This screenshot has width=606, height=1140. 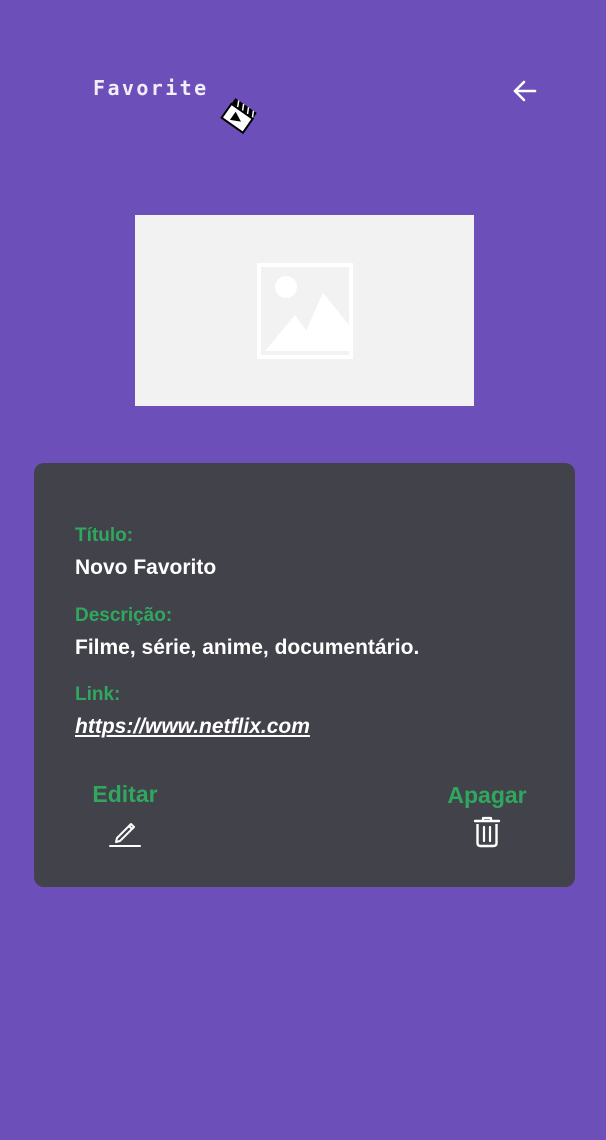 I want to click on image-placeholder-icon, so click(x=304, y=310).